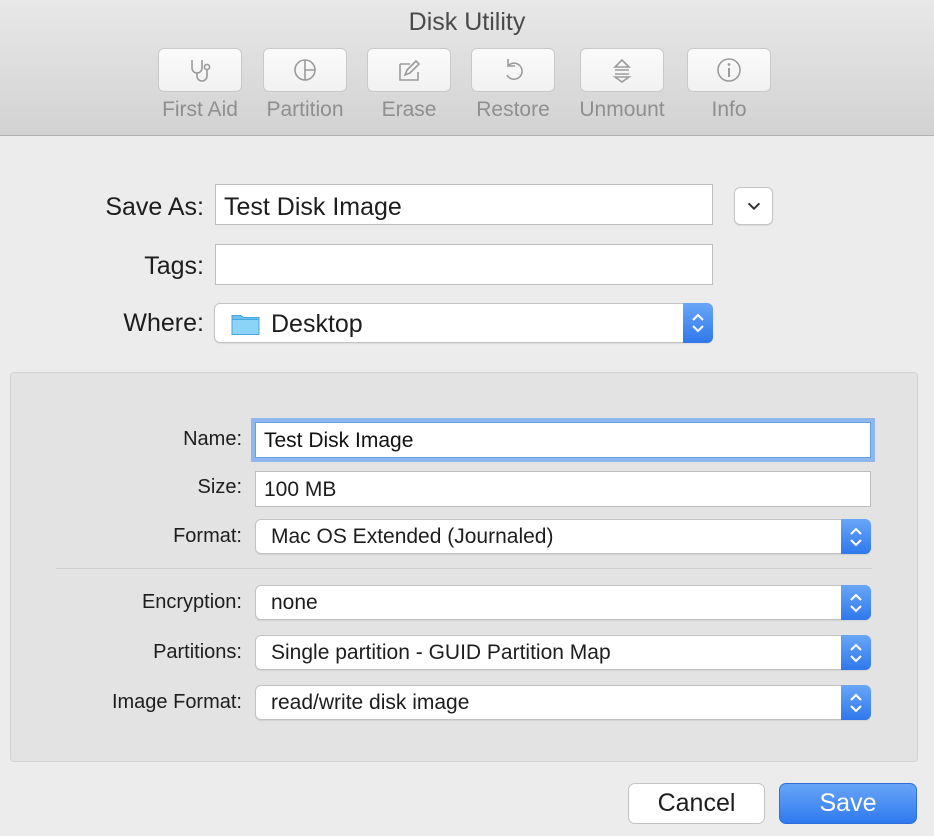 The width and height of the screenshot is (934, 836). What do you see at coordinates (207, 536) in the screenshot?
I see `format-label: Format:` at bounding box center [207, 536].